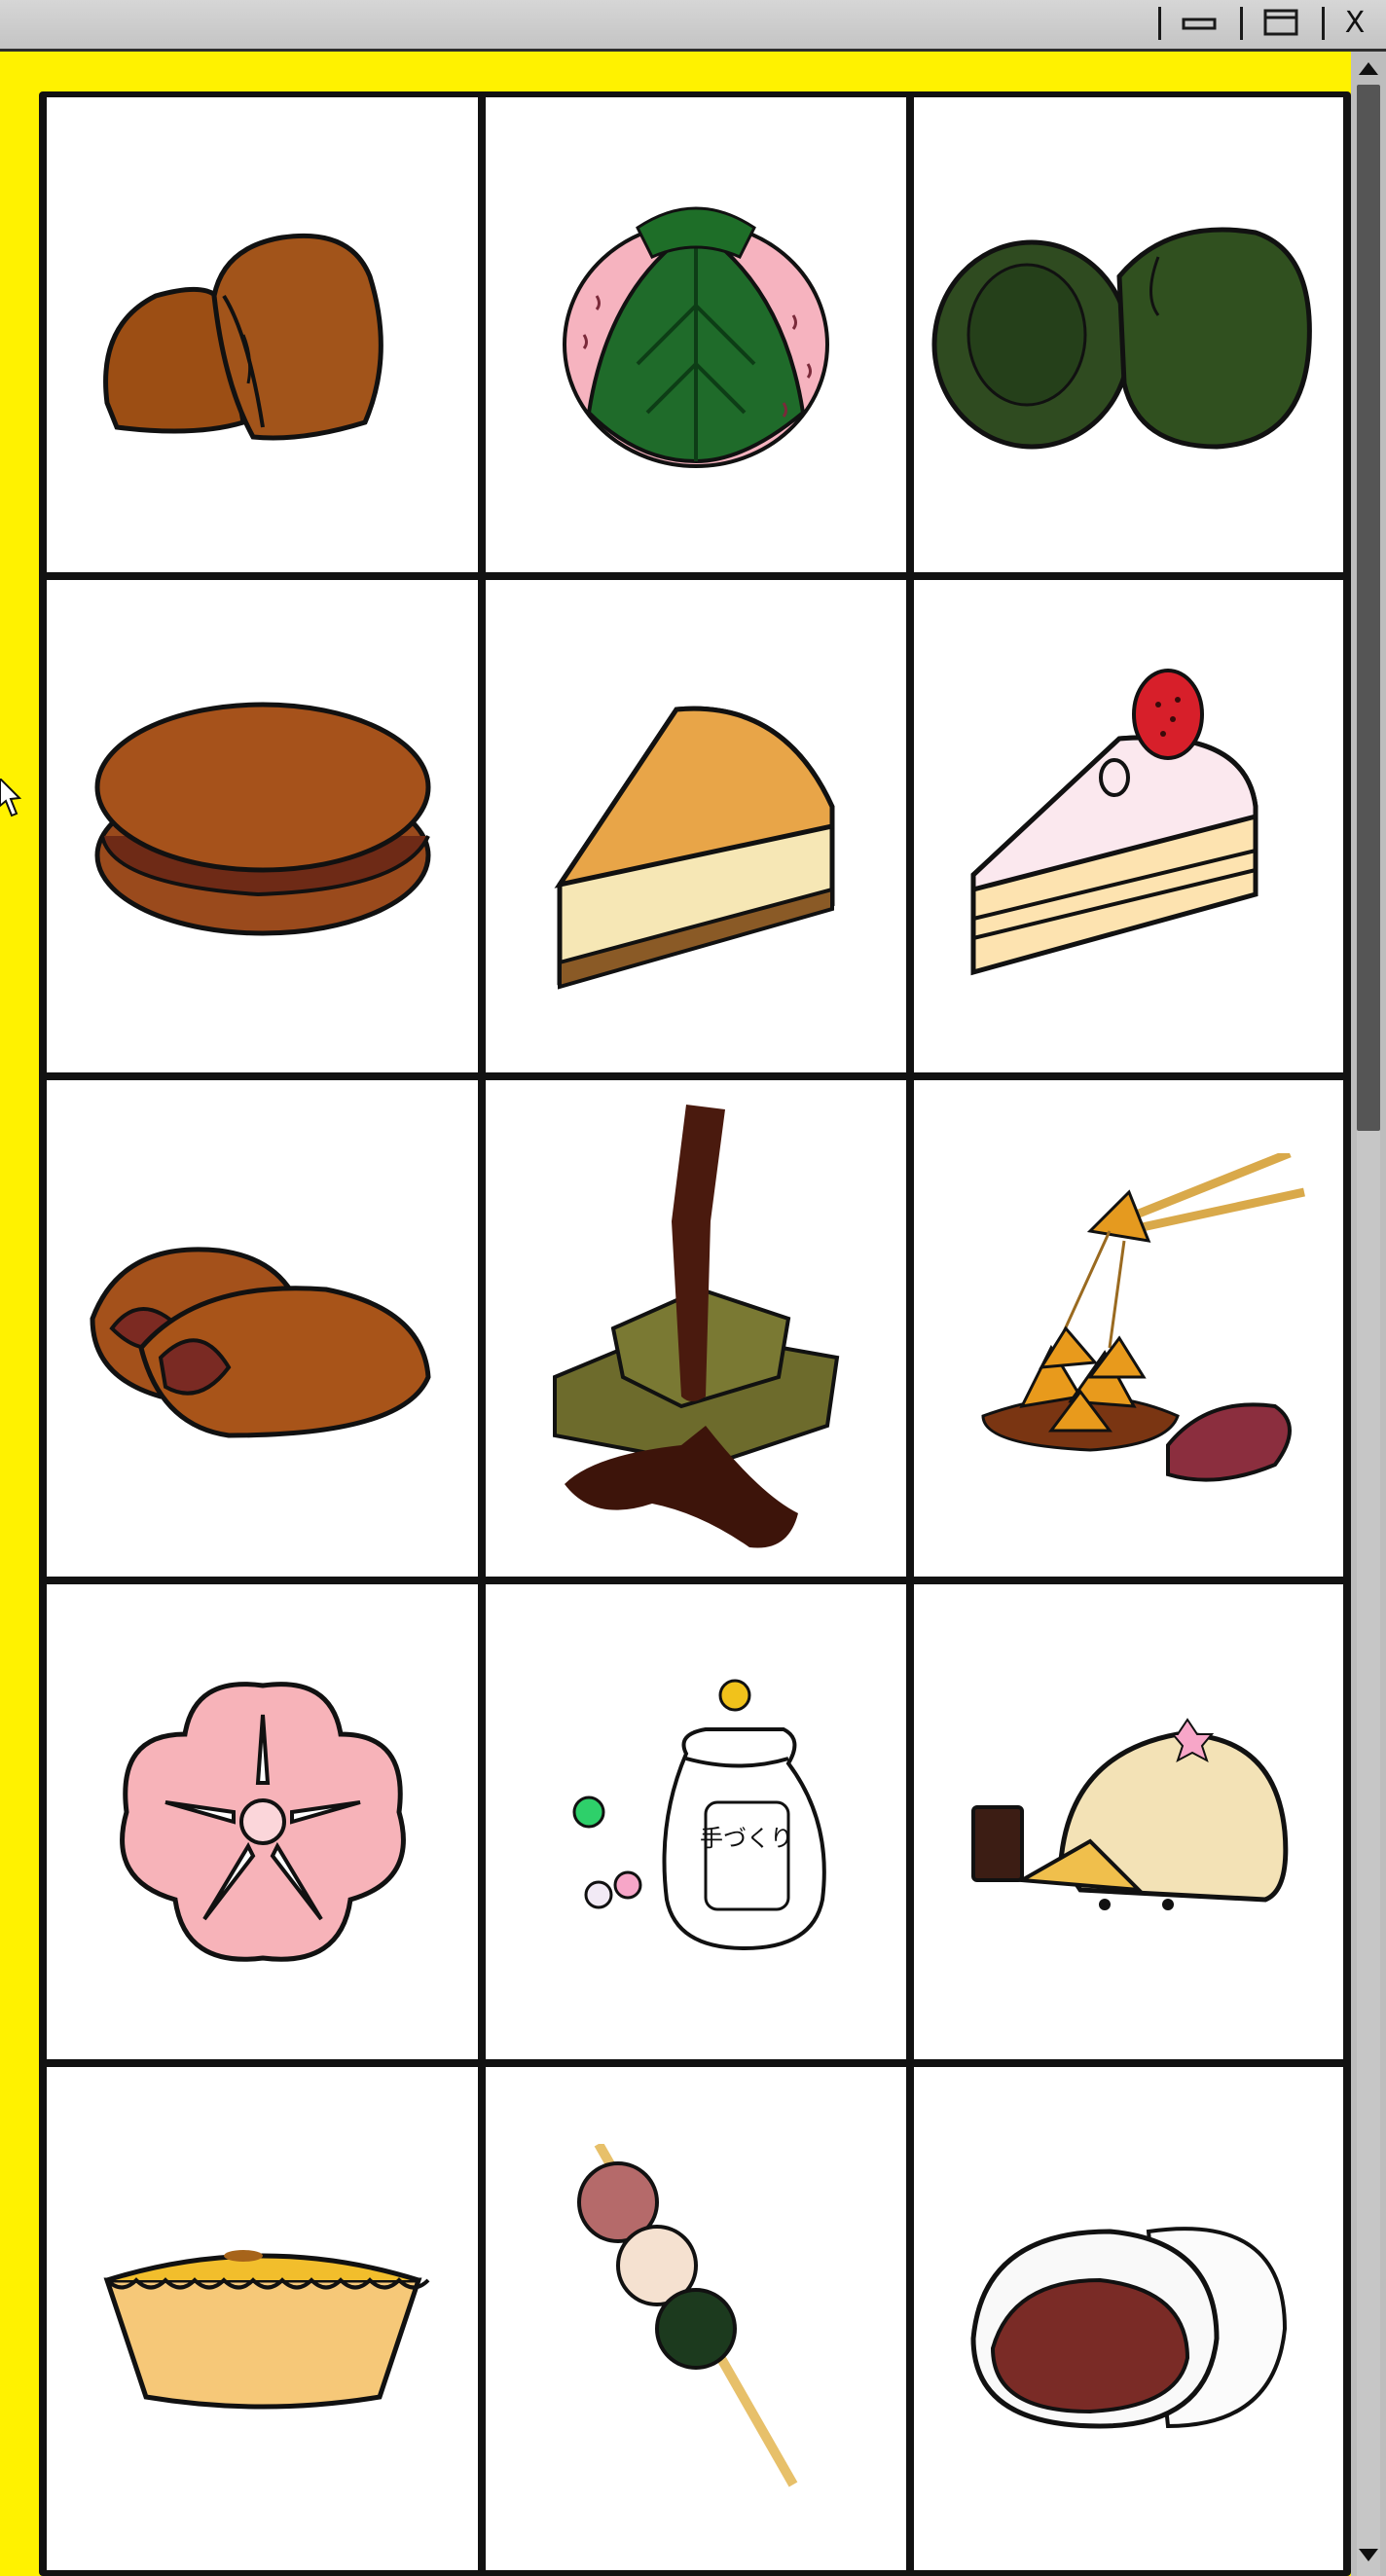 This screenshot has width=1386, height=2576. What do you see at coordinates (242, 337) in the screenshot?
I see `baked-manju-icon` at bounding box center [242, 337].